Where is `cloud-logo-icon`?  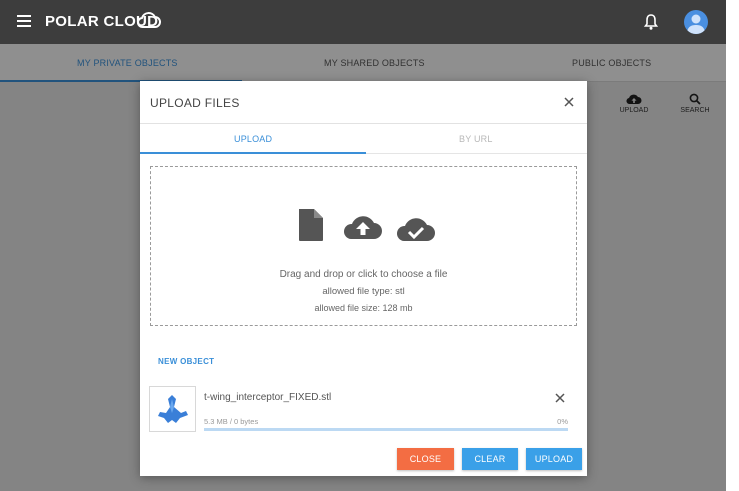
cloud-logo-icon is located at coordinates (149, 20).